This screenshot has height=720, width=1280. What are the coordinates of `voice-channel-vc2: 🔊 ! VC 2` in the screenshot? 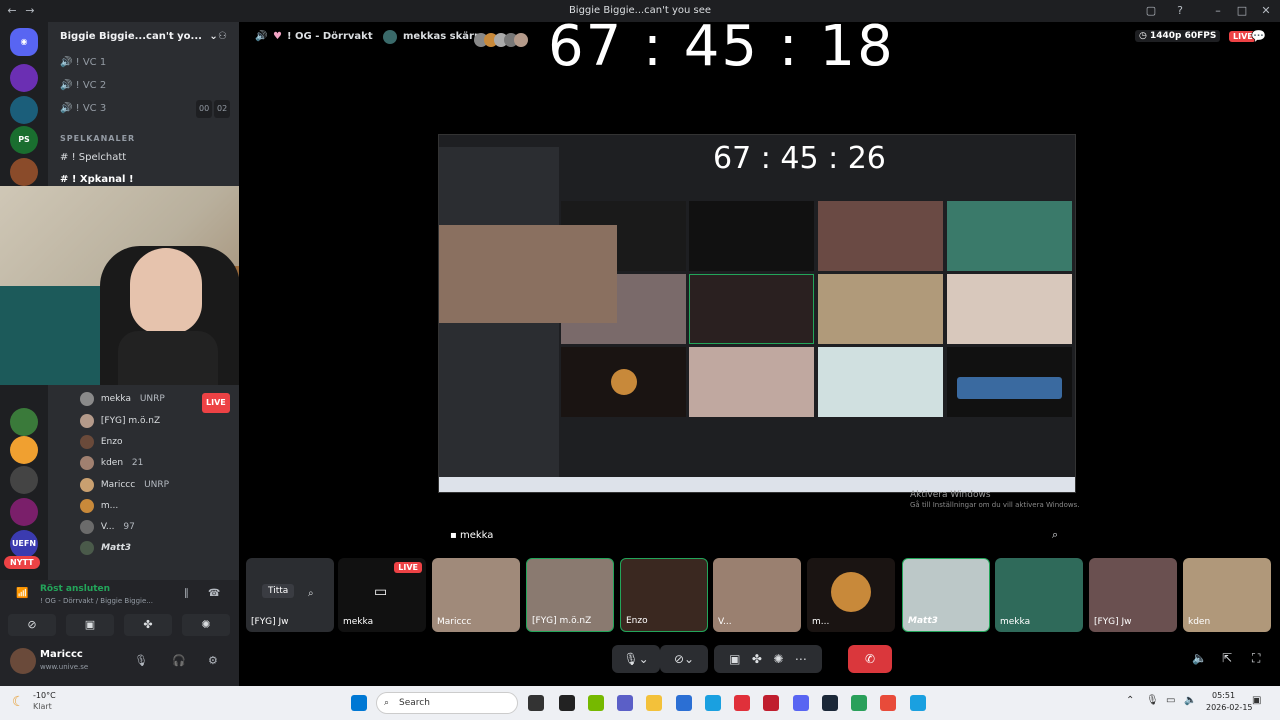 It's located at (145, 86).